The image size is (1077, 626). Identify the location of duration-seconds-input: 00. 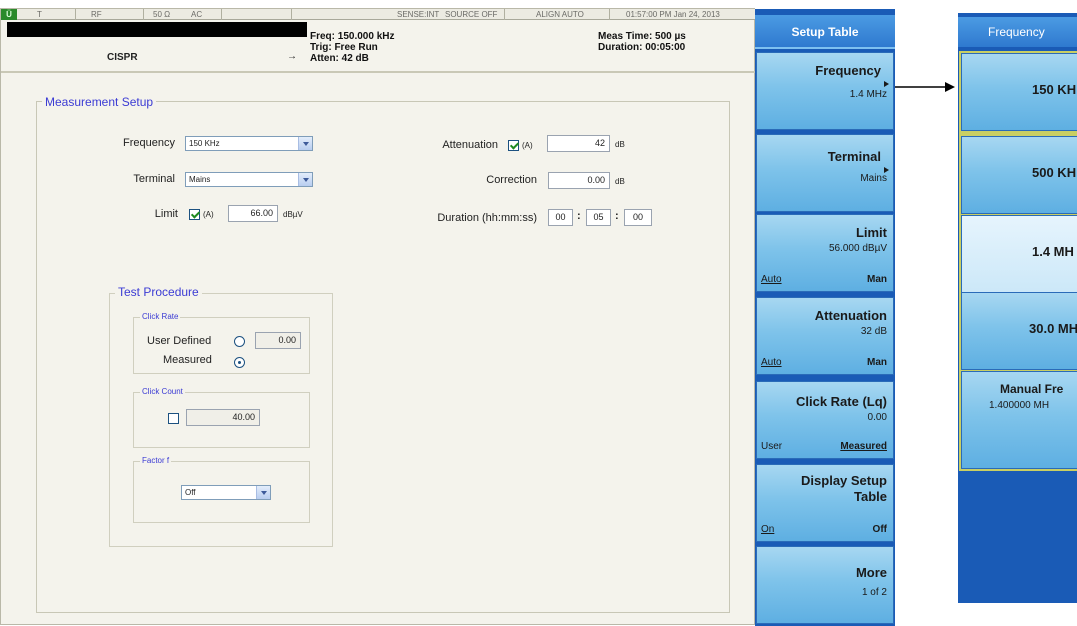
(638, 217).